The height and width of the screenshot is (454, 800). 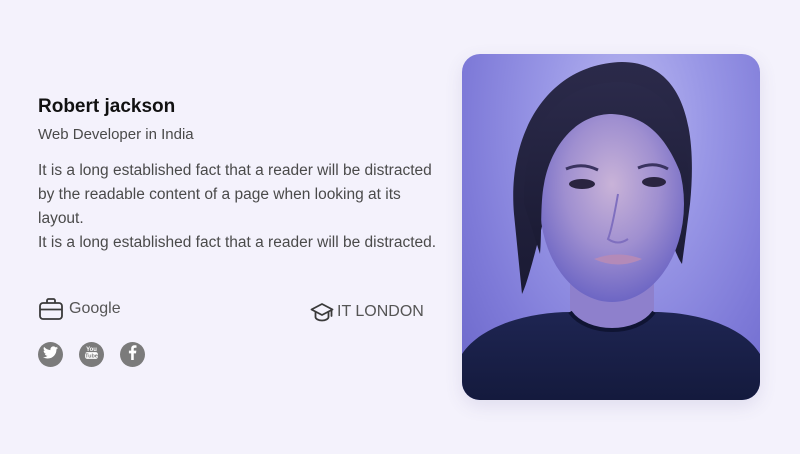 I want to click on profile-role: Web Developer in India, so click(x=116, y=134).